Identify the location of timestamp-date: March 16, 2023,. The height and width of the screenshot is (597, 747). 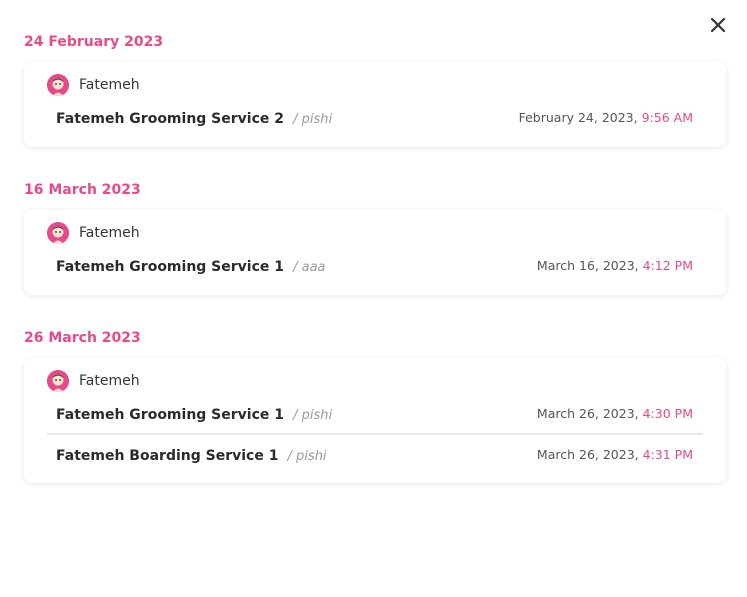
(587, 265).